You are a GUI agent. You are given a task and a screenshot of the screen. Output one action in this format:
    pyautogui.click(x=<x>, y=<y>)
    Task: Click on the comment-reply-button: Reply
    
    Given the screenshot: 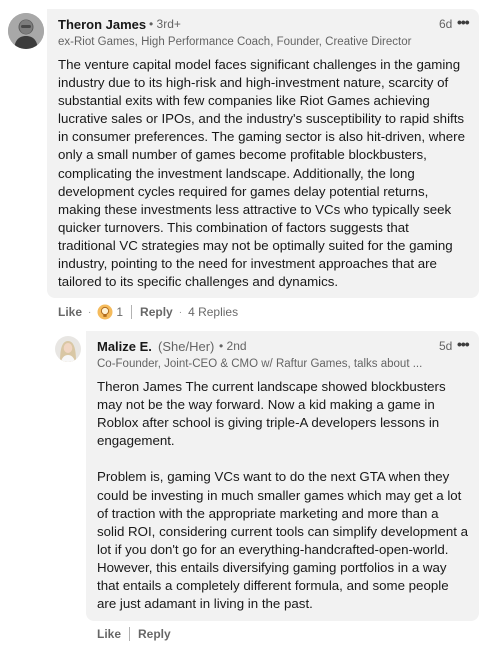 What is the action you would take?
    pyautogui.click(x=156, y=312)
    